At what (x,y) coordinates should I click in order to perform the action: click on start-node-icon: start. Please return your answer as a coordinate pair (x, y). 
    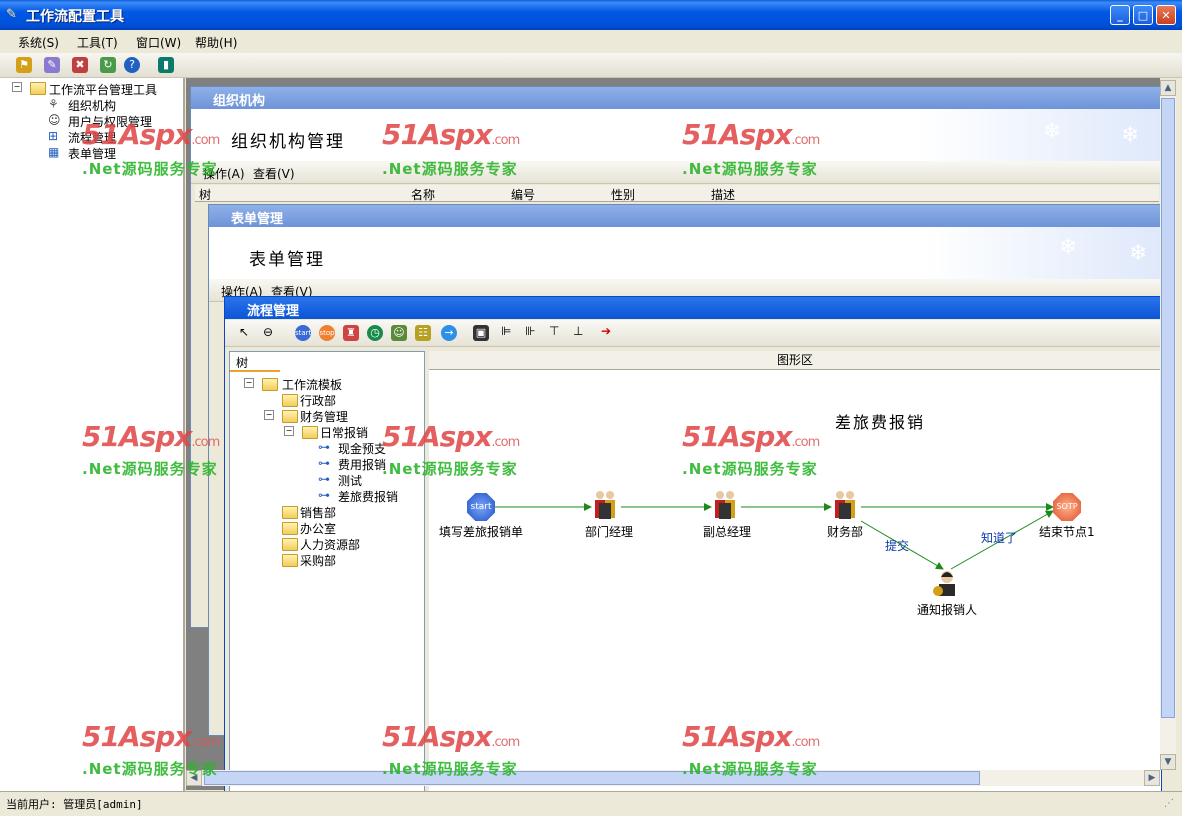
    Looking at the image, I should click on (481, 507).